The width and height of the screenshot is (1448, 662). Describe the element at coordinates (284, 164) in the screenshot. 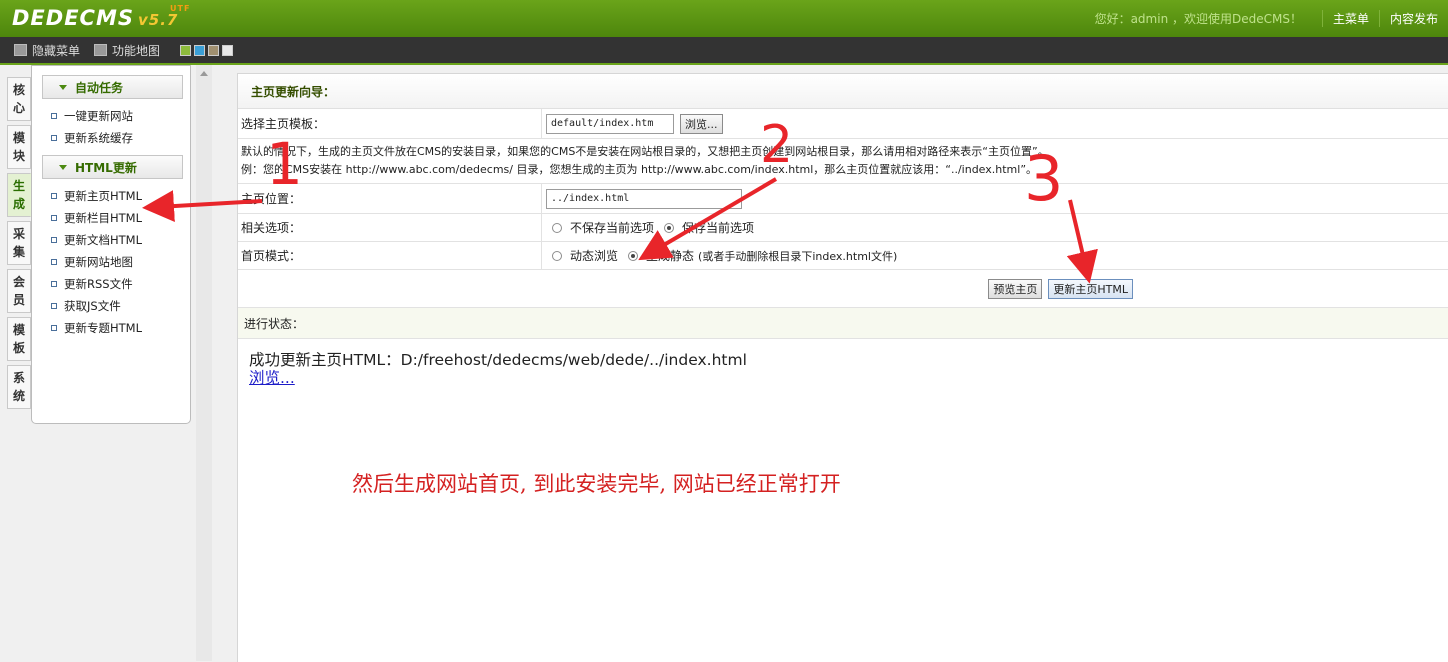

I see `annotation-step-1: 1` at that location.